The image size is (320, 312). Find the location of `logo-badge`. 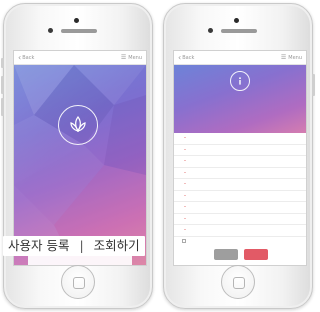

logo-badge is located at coordinates (78, 125).